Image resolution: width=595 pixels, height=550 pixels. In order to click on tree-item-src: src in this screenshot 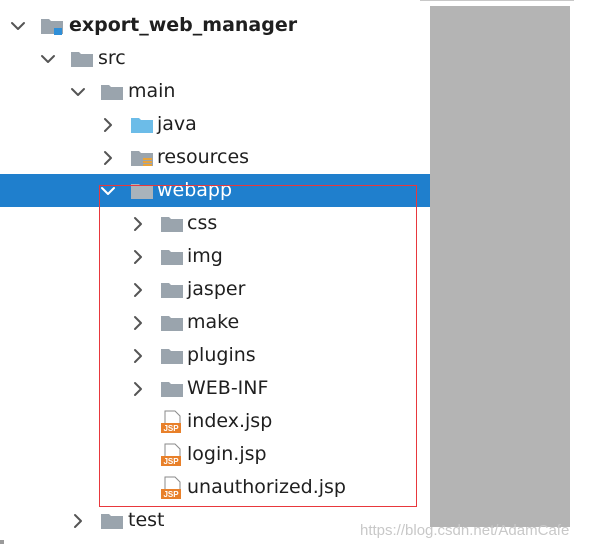, I will do `click(215, 58)`.